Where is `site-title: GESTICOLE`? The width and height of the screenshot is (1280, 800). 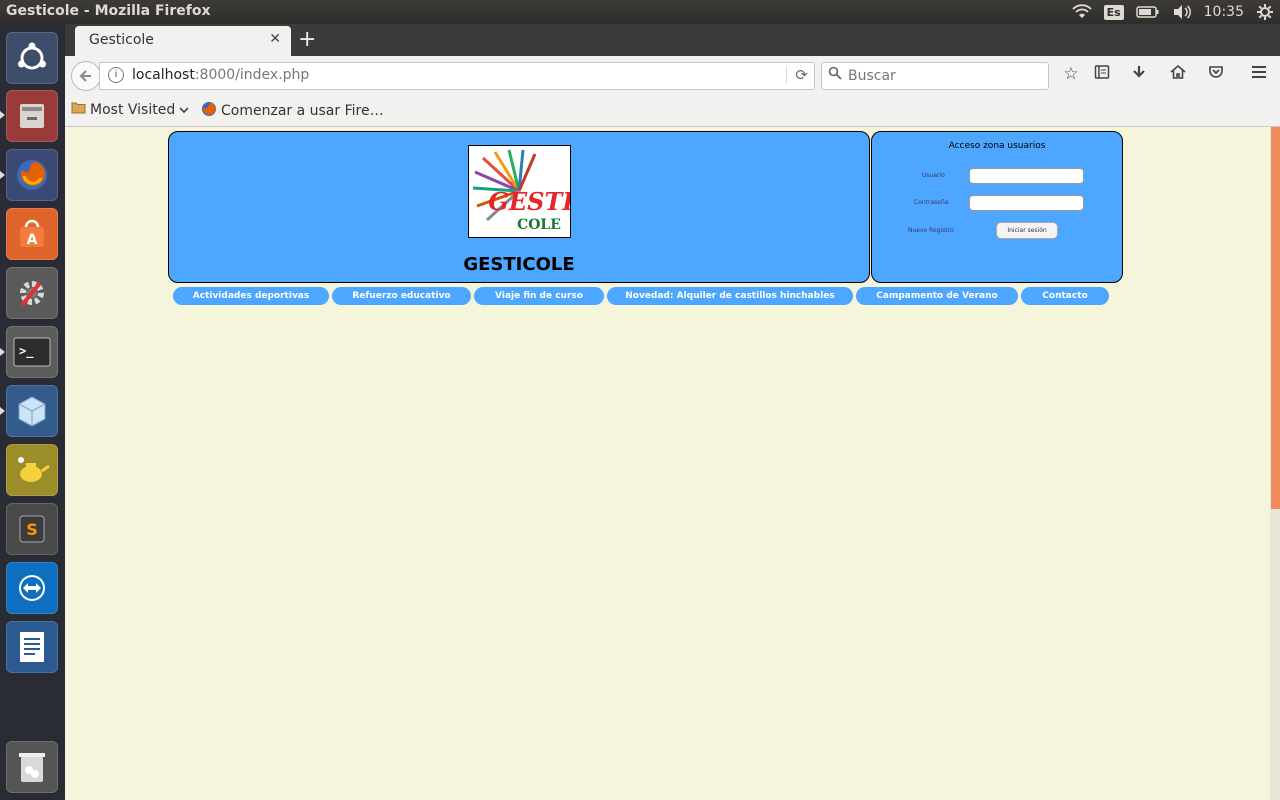
site-title: GESTICOLE is located at coordinates (519, 264).